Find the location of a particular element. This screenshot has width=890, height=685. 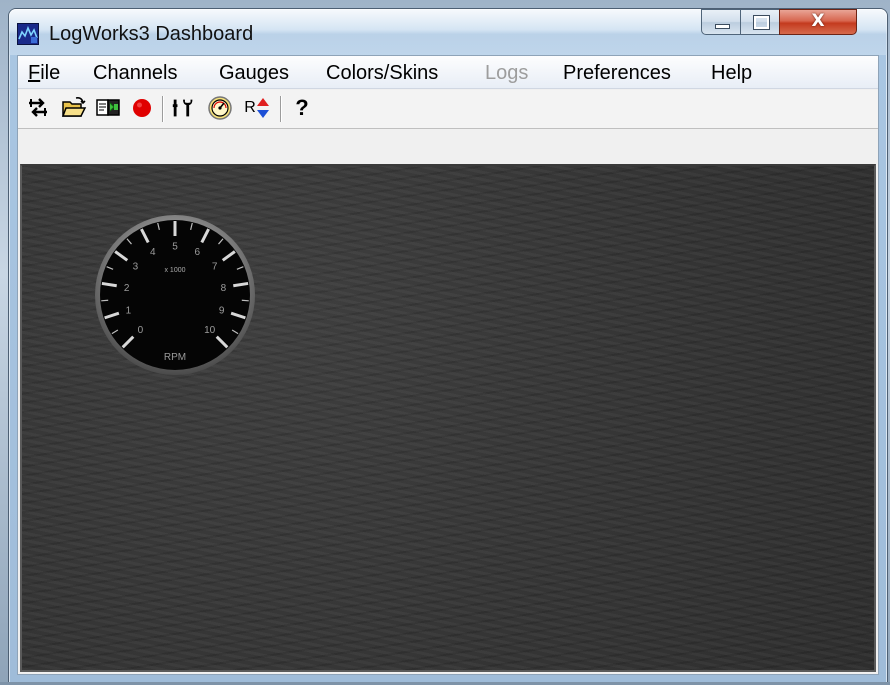

gauge-scale-label: 2 is located at coordinates (127, 288).